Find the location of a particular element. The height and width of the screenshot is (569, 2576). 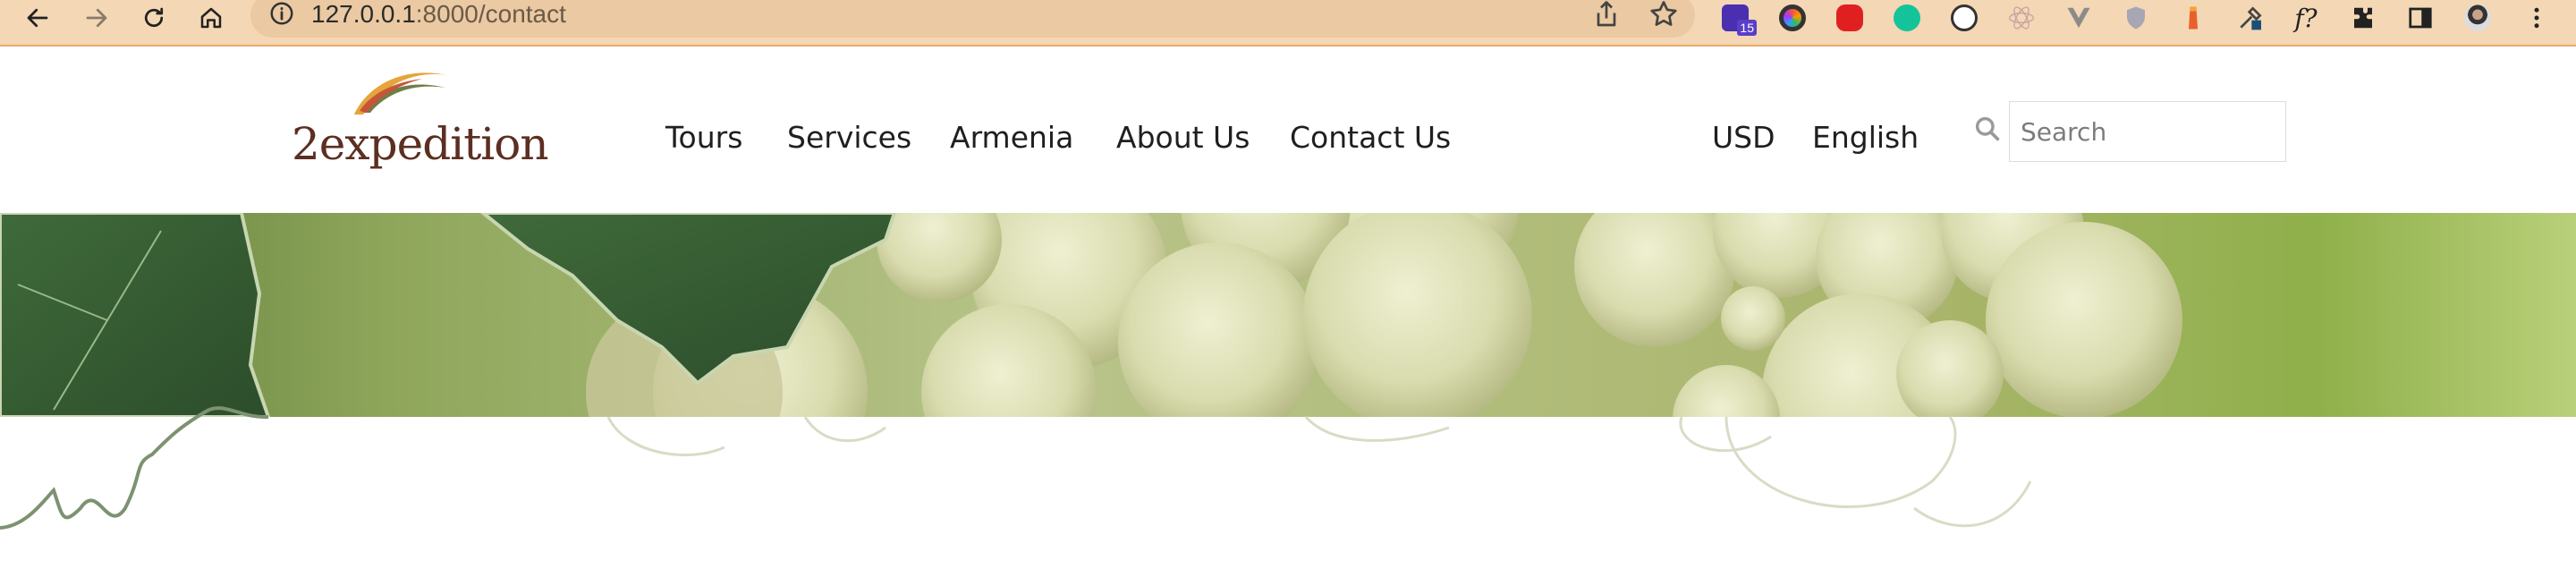

extension-json-button is located at coordinates (1964, 18).